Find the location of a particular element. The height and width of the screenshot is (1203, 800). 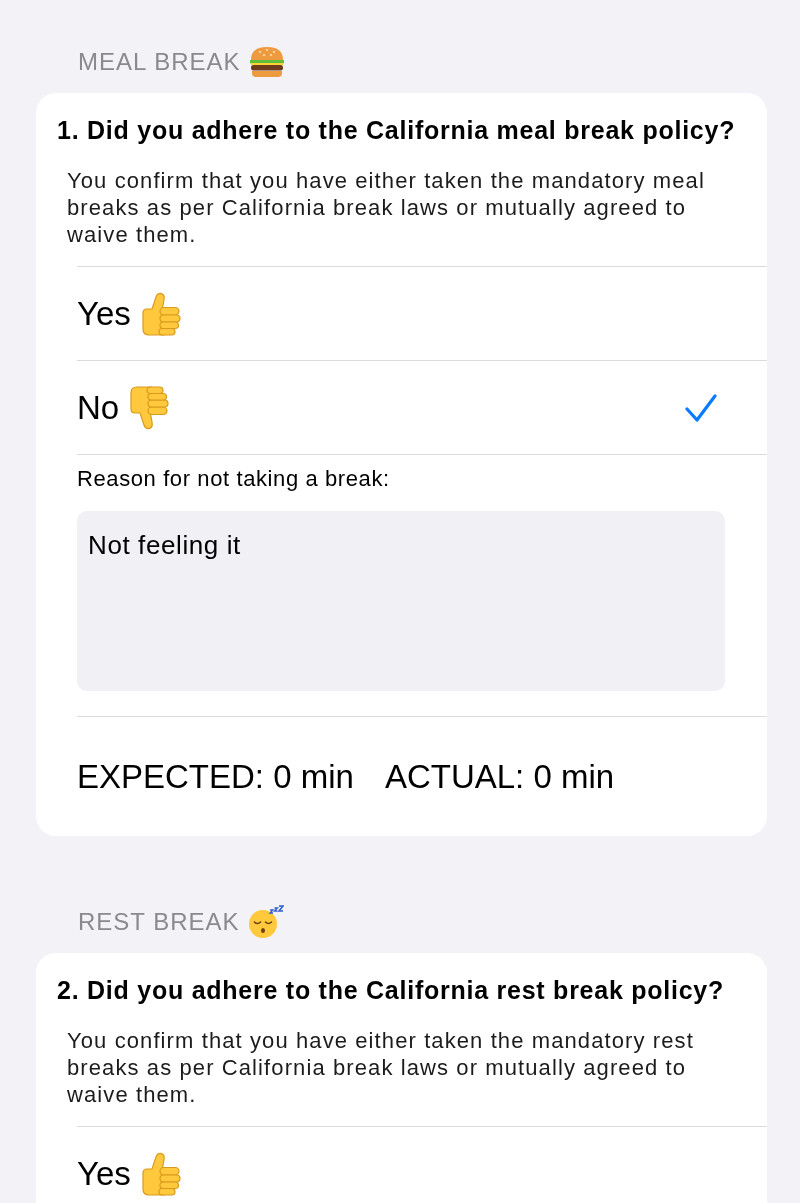

question-description: You confirm that you have either taken the mandatory rest breaks as per California break laws or mutually agreed to waive them. is located at coordinates (381, 1067).